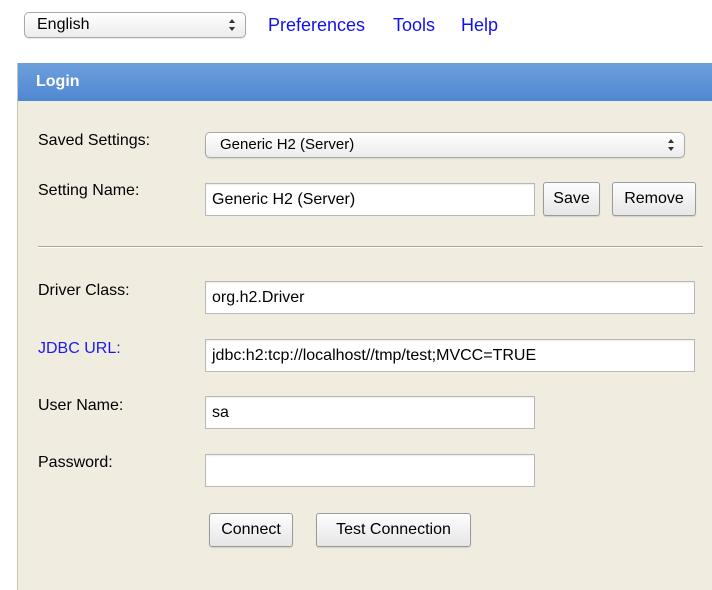 The width and height of the screenshot is (712, 590). Describe the element at coordinates (370, 412) in the screenshot. I see `user-name-input: sa` at that location.